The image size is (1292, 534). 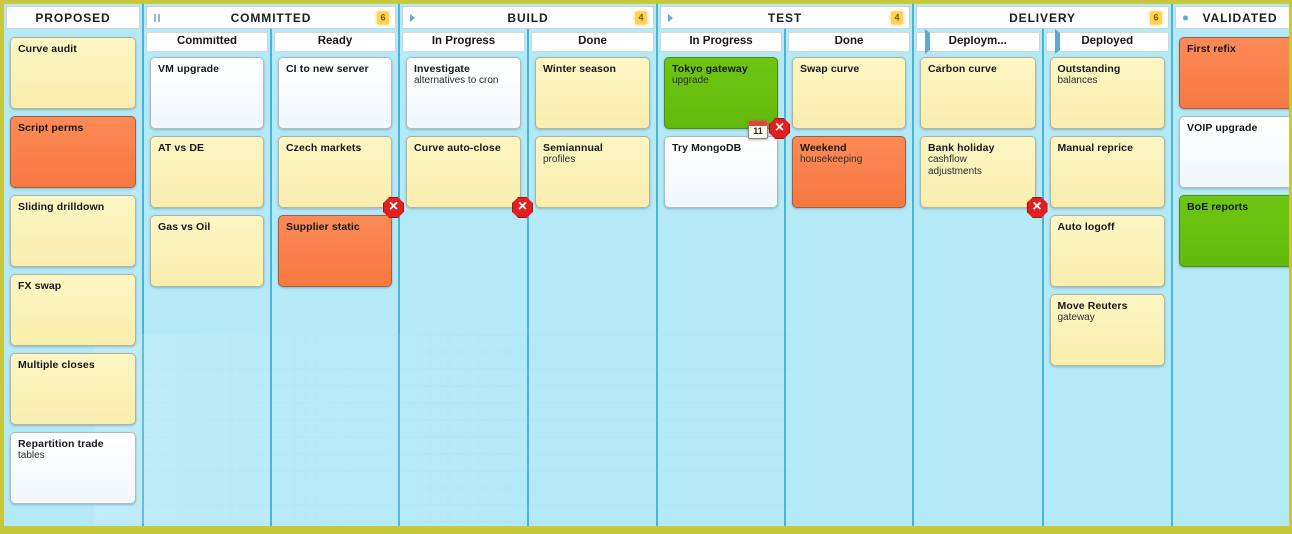 I want to click on card-subtitle: upgrade, so click(x=690, y=80).